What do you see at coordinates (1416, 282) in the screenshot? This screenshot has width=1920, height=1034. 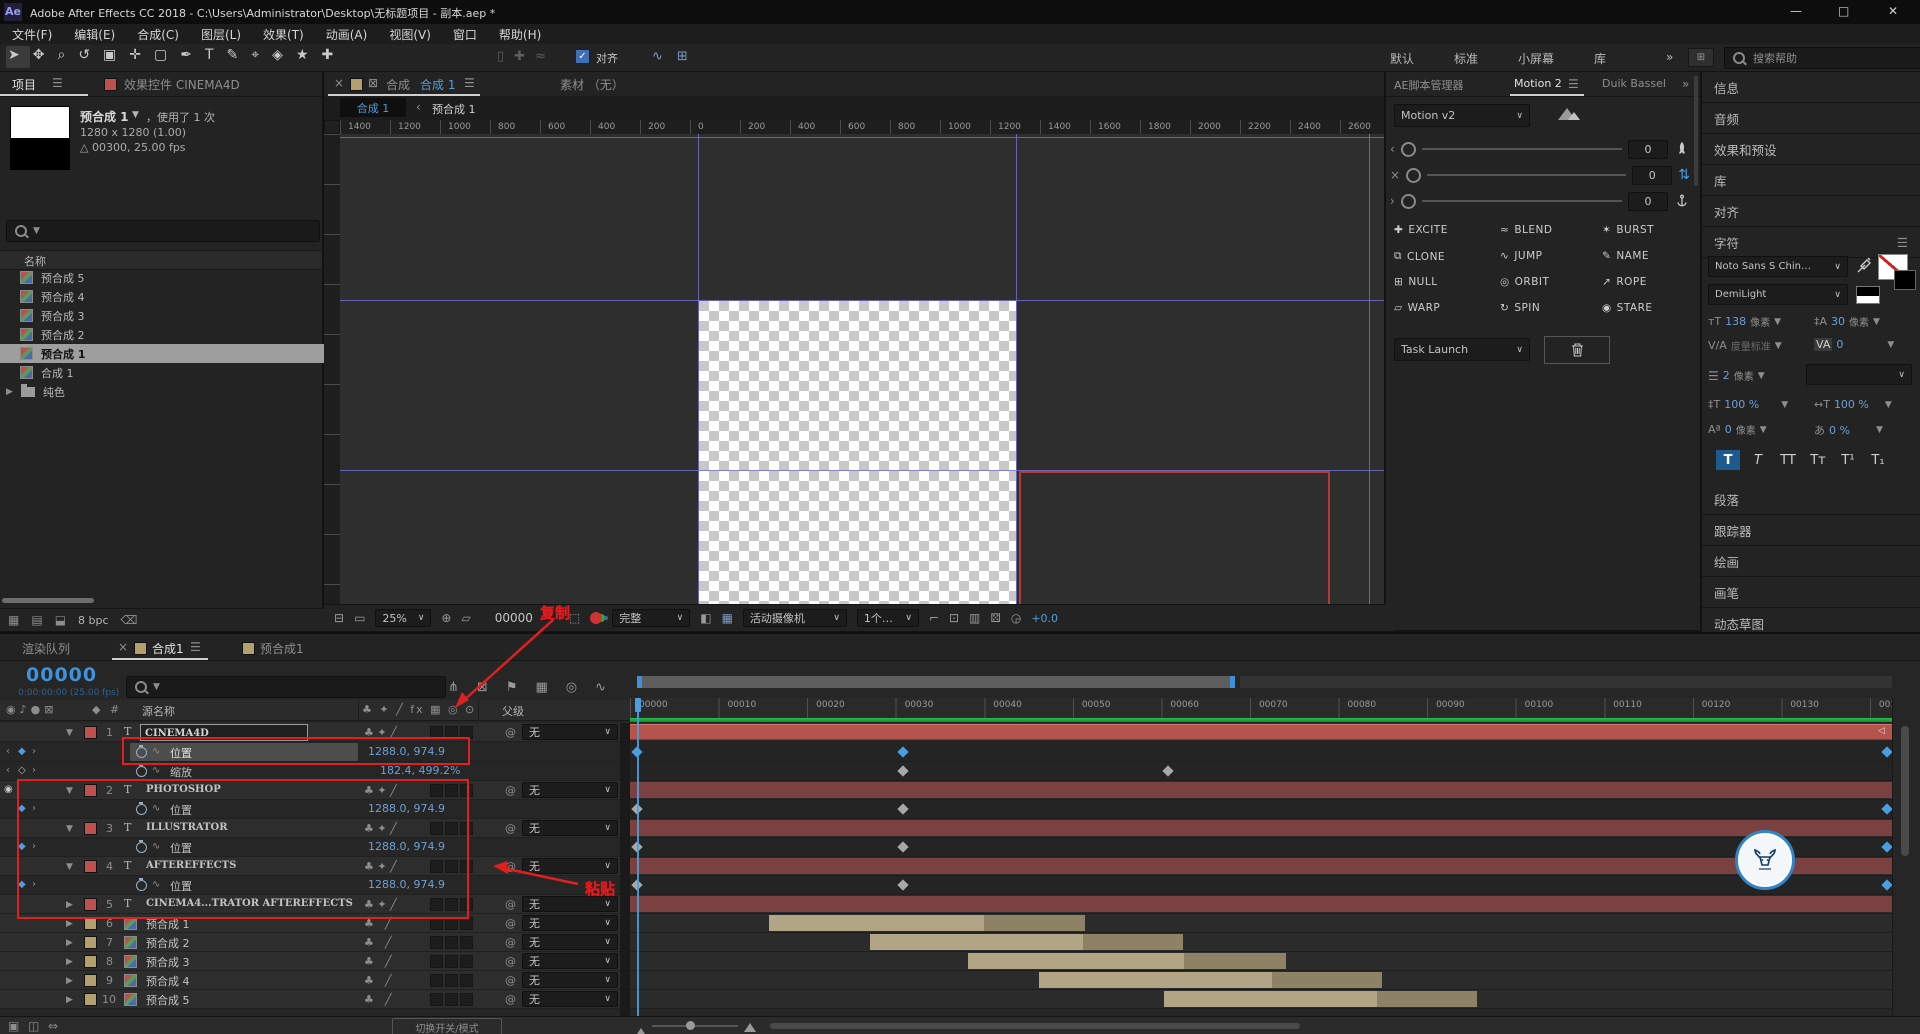 I see `null-button: ⊞ NULL` at bounding box center [1416, 282].